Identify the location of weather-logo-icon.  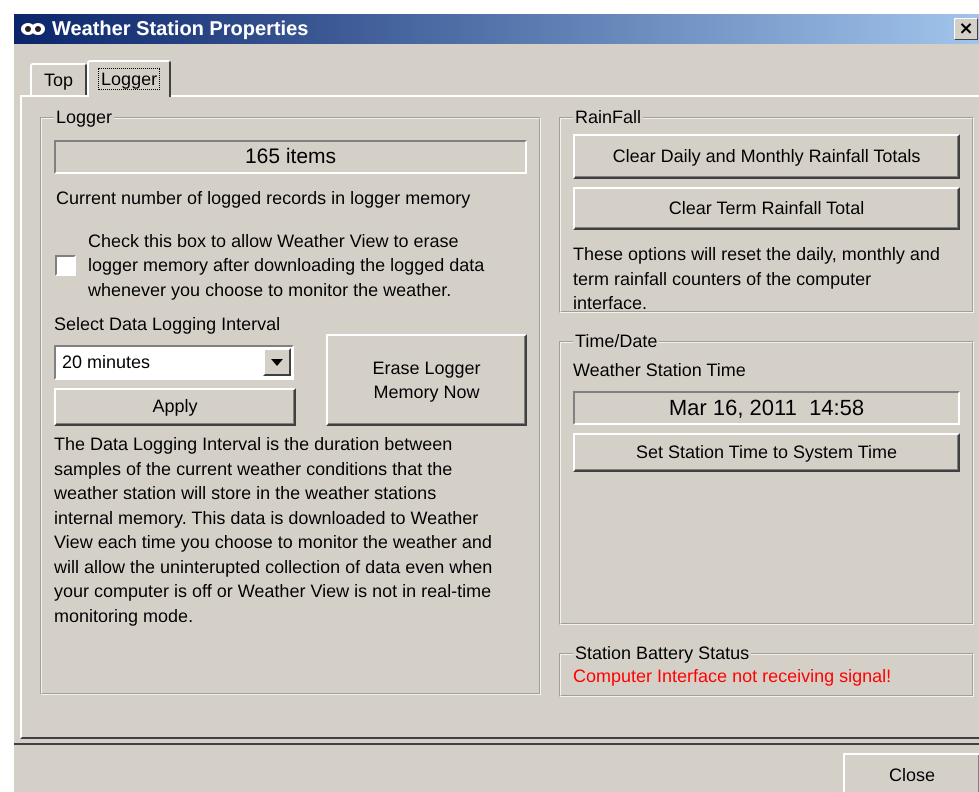
(33, 29).